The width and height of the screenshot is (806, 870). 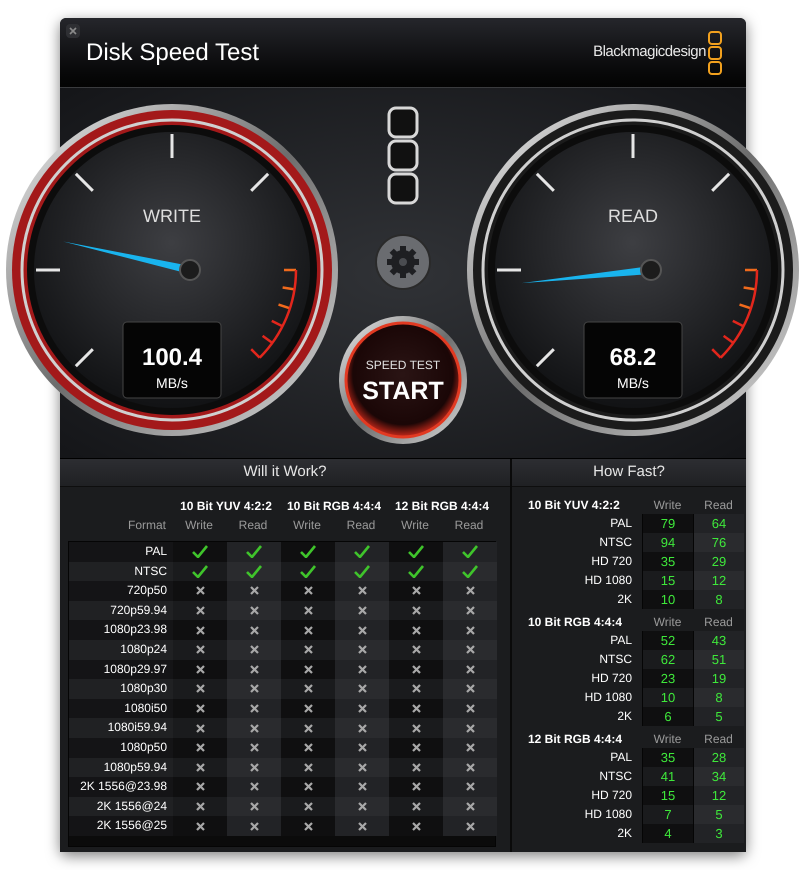 I want to click on logo-icon, so click(x=715, y=52).